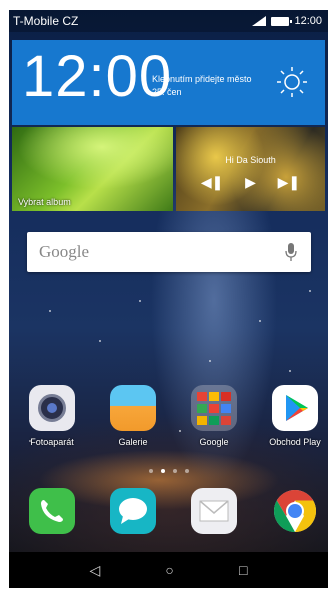 Image resolution: width=336 pixels, height=591 pixels. Describe the element at coordinates (214, 442) in the screenshot. I see `app-label: Google` at that location.